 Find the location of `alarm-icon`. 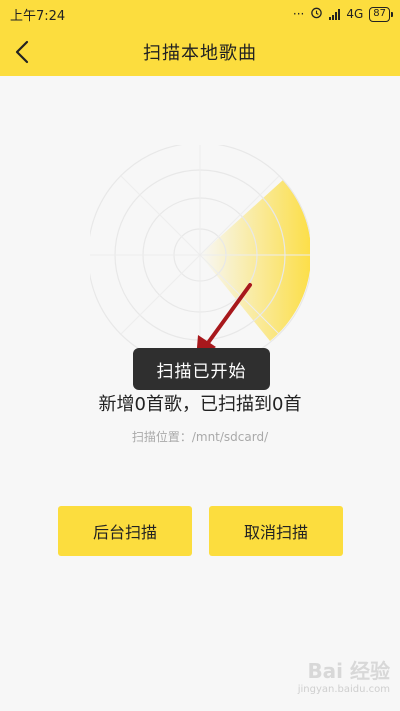

alarm-icon is located at coordinates (316, 14).